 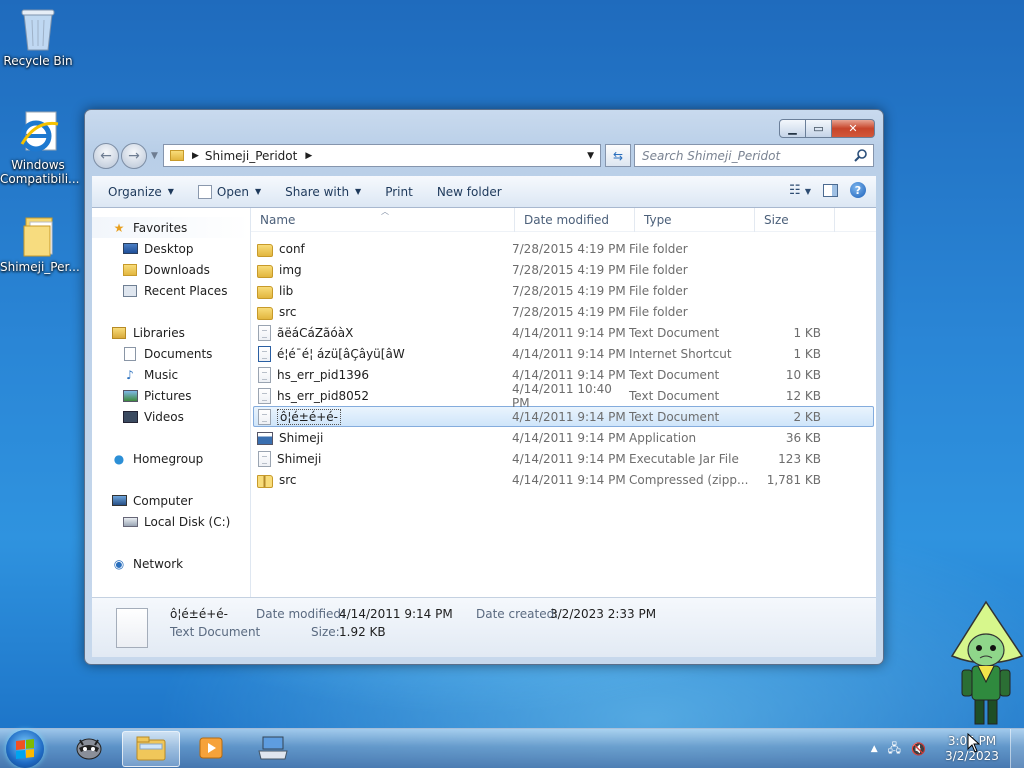 What do you see at coordinates (792, 128) in the screenshot?
I see `minimize-button: ▁` at bounding box center [792, 128].